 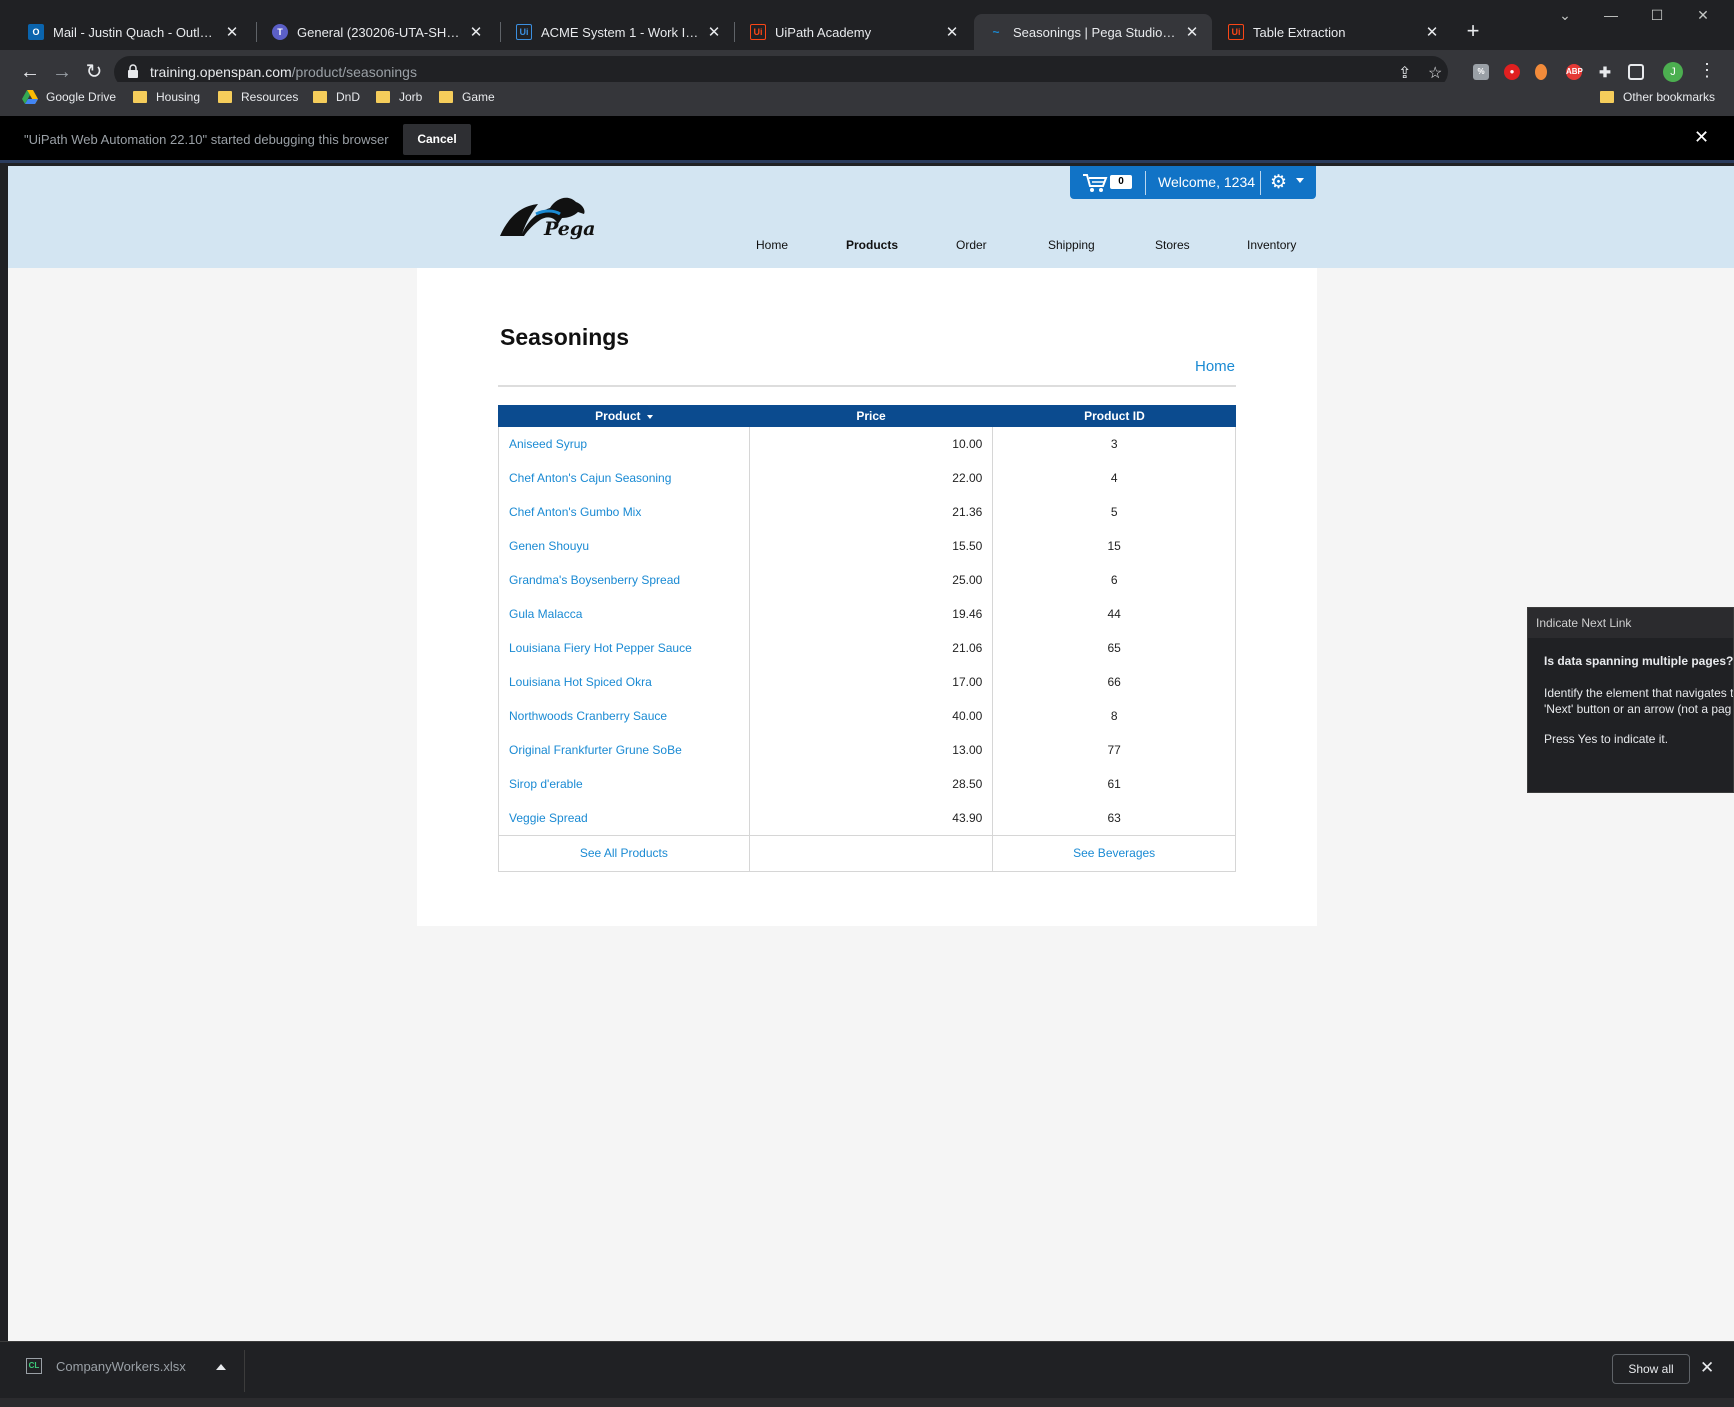 What do you see at coordinates (772, 245) in the screenshot?
I see `nav-home: Home` at bounding box center [772, 245].